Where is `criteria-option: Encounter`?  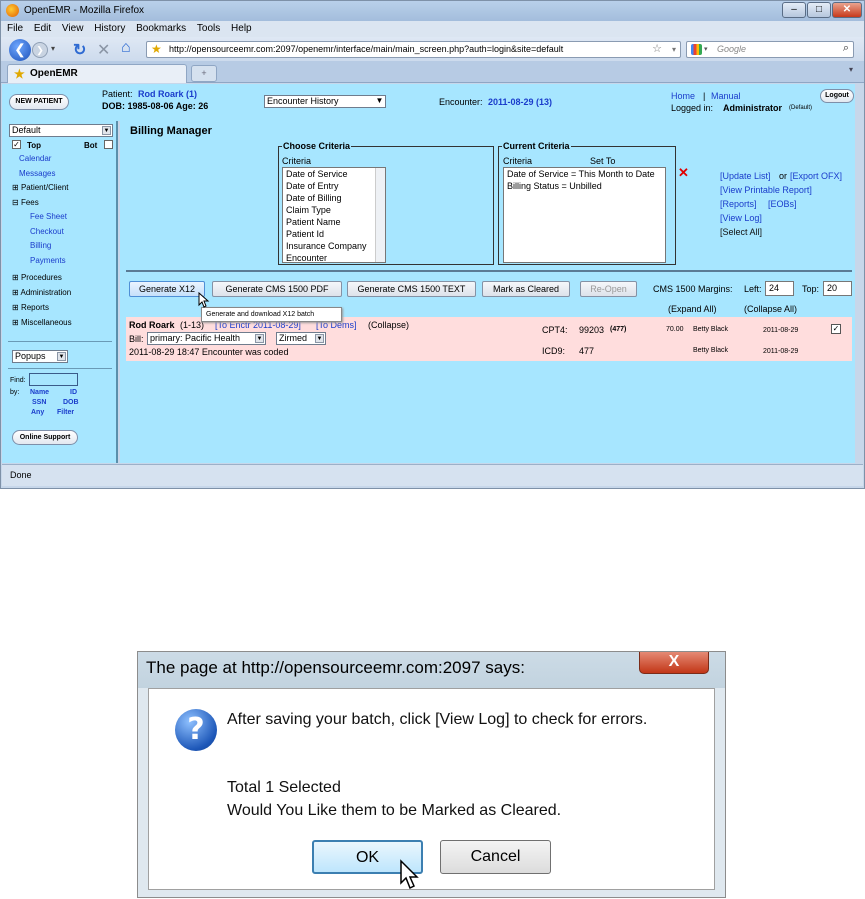
criteria-option: Encounter is located at coordinates (335, 258).